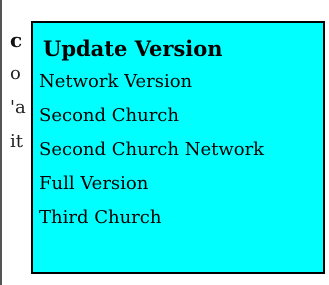 This screenshot has height=285, width=329. What do you see at coordinates (180, 221) in the screenshot?
I see `menu-item-third-church: Third Church` at bounding box center [180, 221].